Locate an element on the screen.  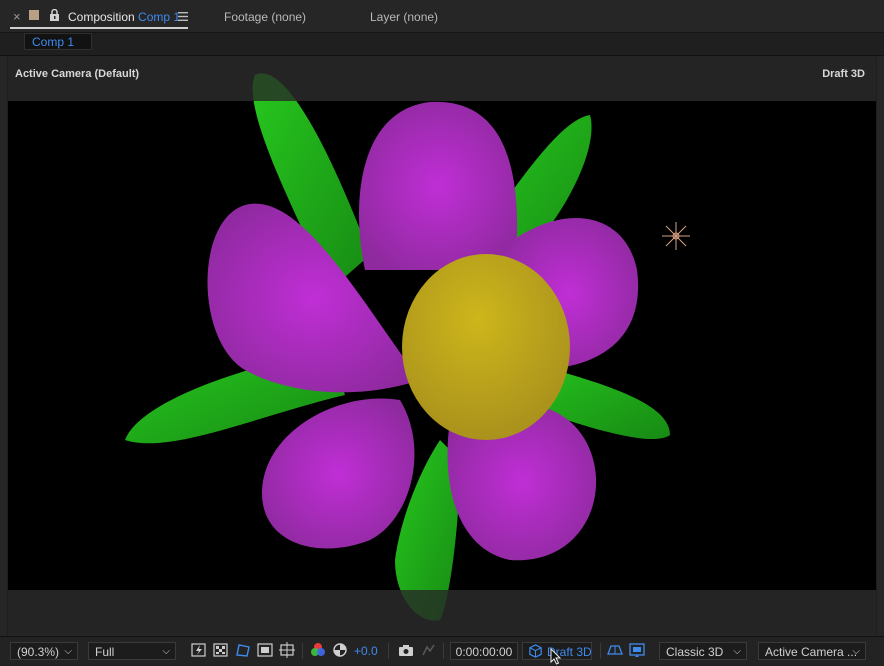
snapshot-toggle-icon is located at coordinates (199, 650).